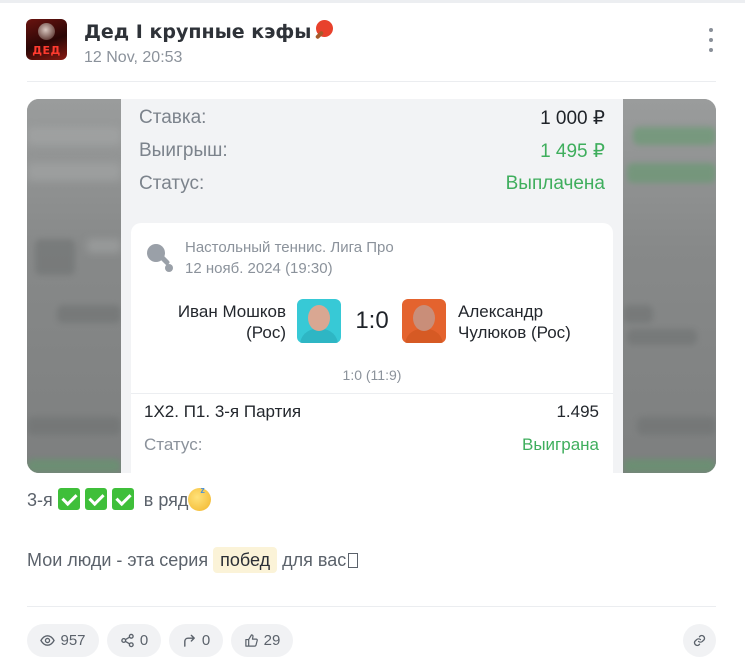 This screenshot has width=745, height=671. What do you see at coordinates (166, 500) in the screenshot?
I see `line1-suffix: в ряд` at bounding box center [166, 500].